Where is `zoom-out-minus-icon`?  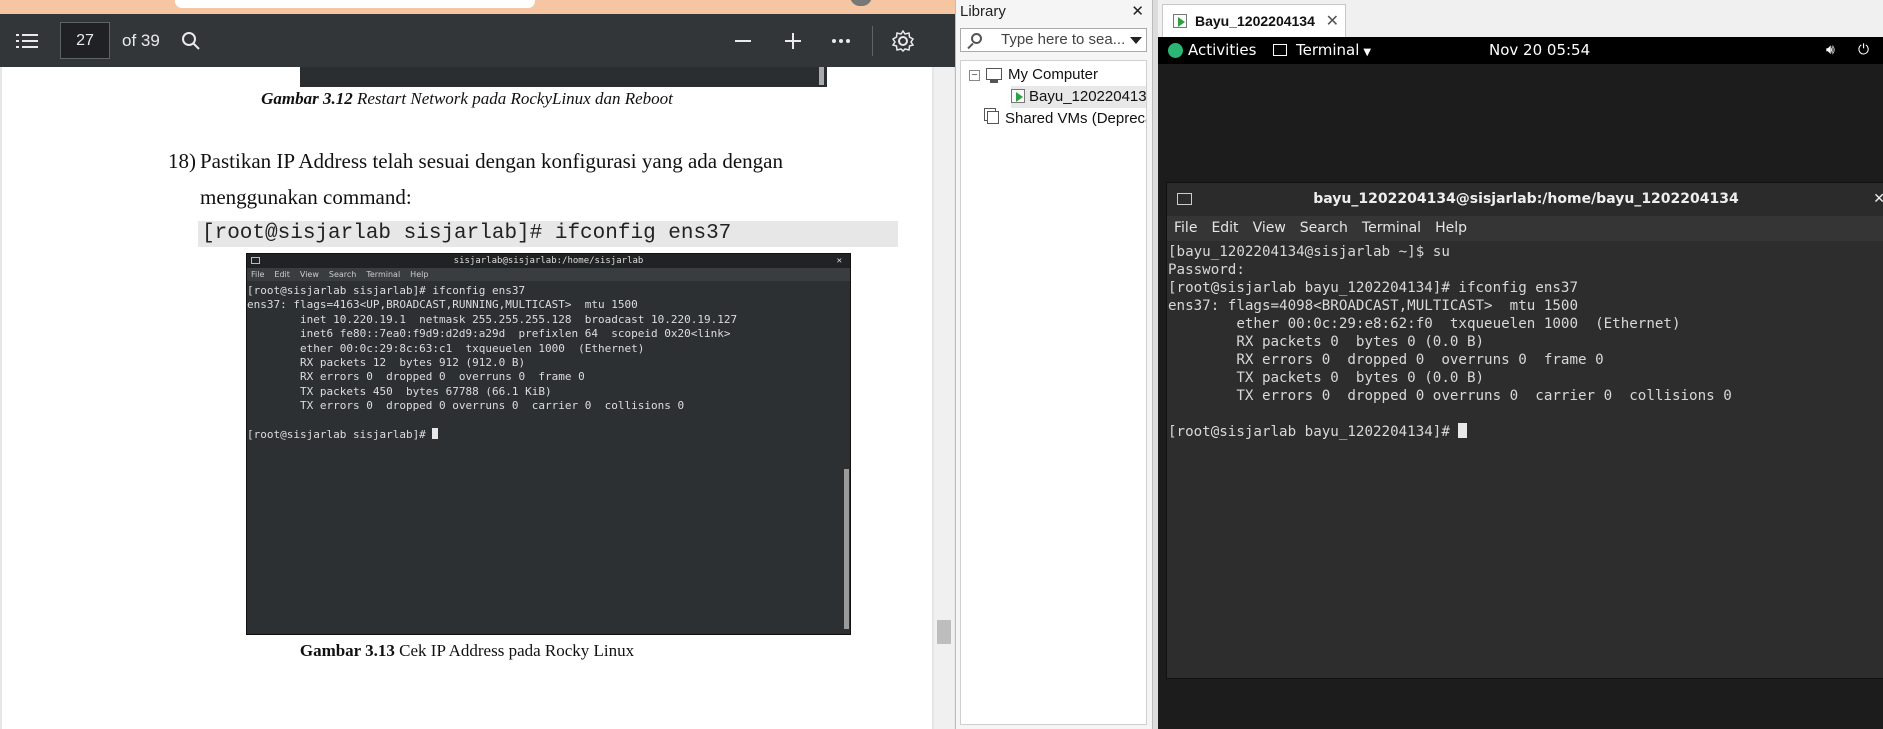 zoom-out-minus-icon is located at coordinates (743, 40).